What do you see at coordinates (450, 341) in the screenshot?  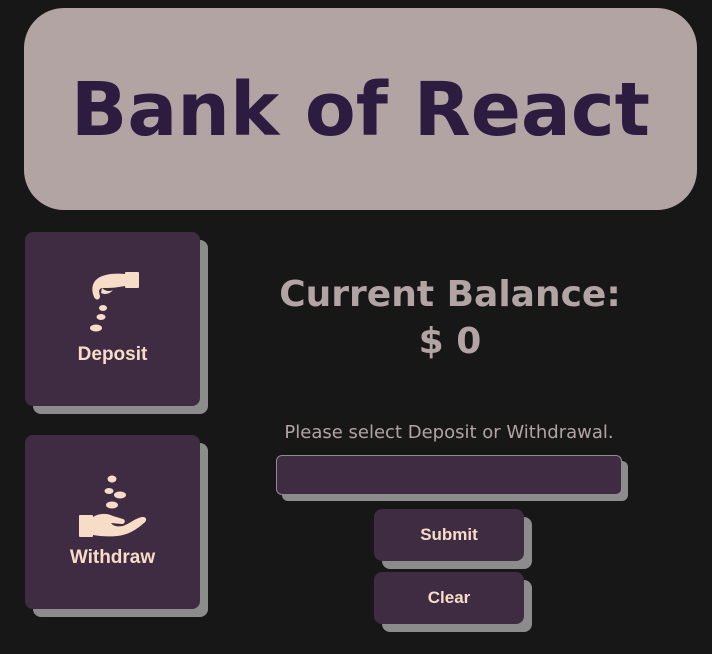 I see `balance-value: $ 0` at bounding box center [450, 341].